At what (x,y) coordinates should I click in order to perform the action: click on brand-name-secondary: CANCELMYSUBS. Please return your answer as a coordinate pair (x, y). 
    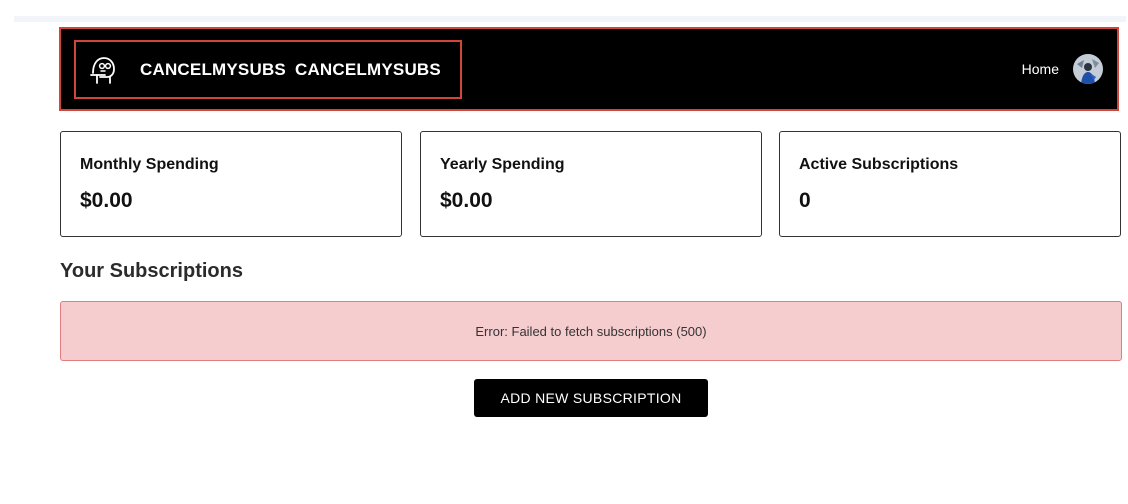
    Looking at the image, I should click on (367, 69).